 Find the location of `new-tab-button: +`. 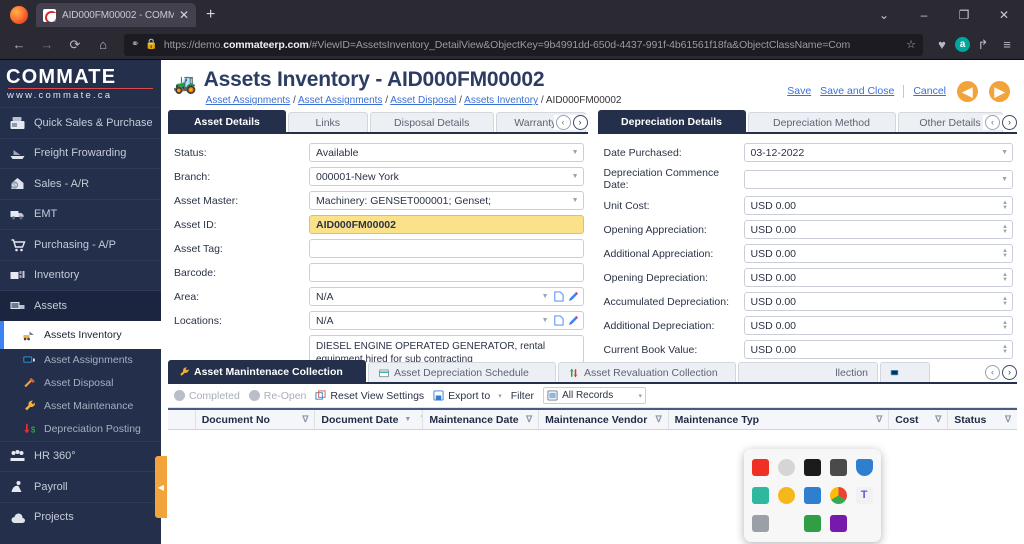

new-tab-button: + is located at coordinates (210, 15).